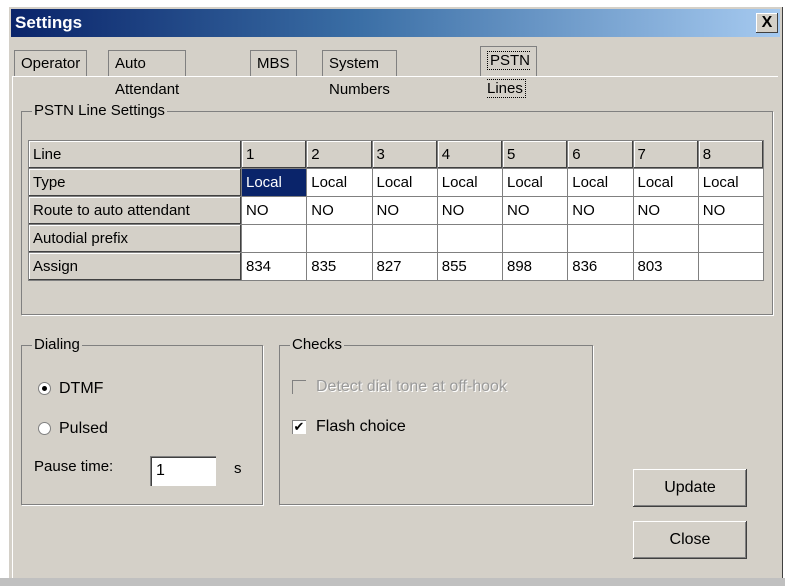 This screenshot has height=586, width=785. What do you see at coordinates (299, 386) in the screenshot?
I see `checkbox-unchecked-icon` at bounding box center [299, 386].